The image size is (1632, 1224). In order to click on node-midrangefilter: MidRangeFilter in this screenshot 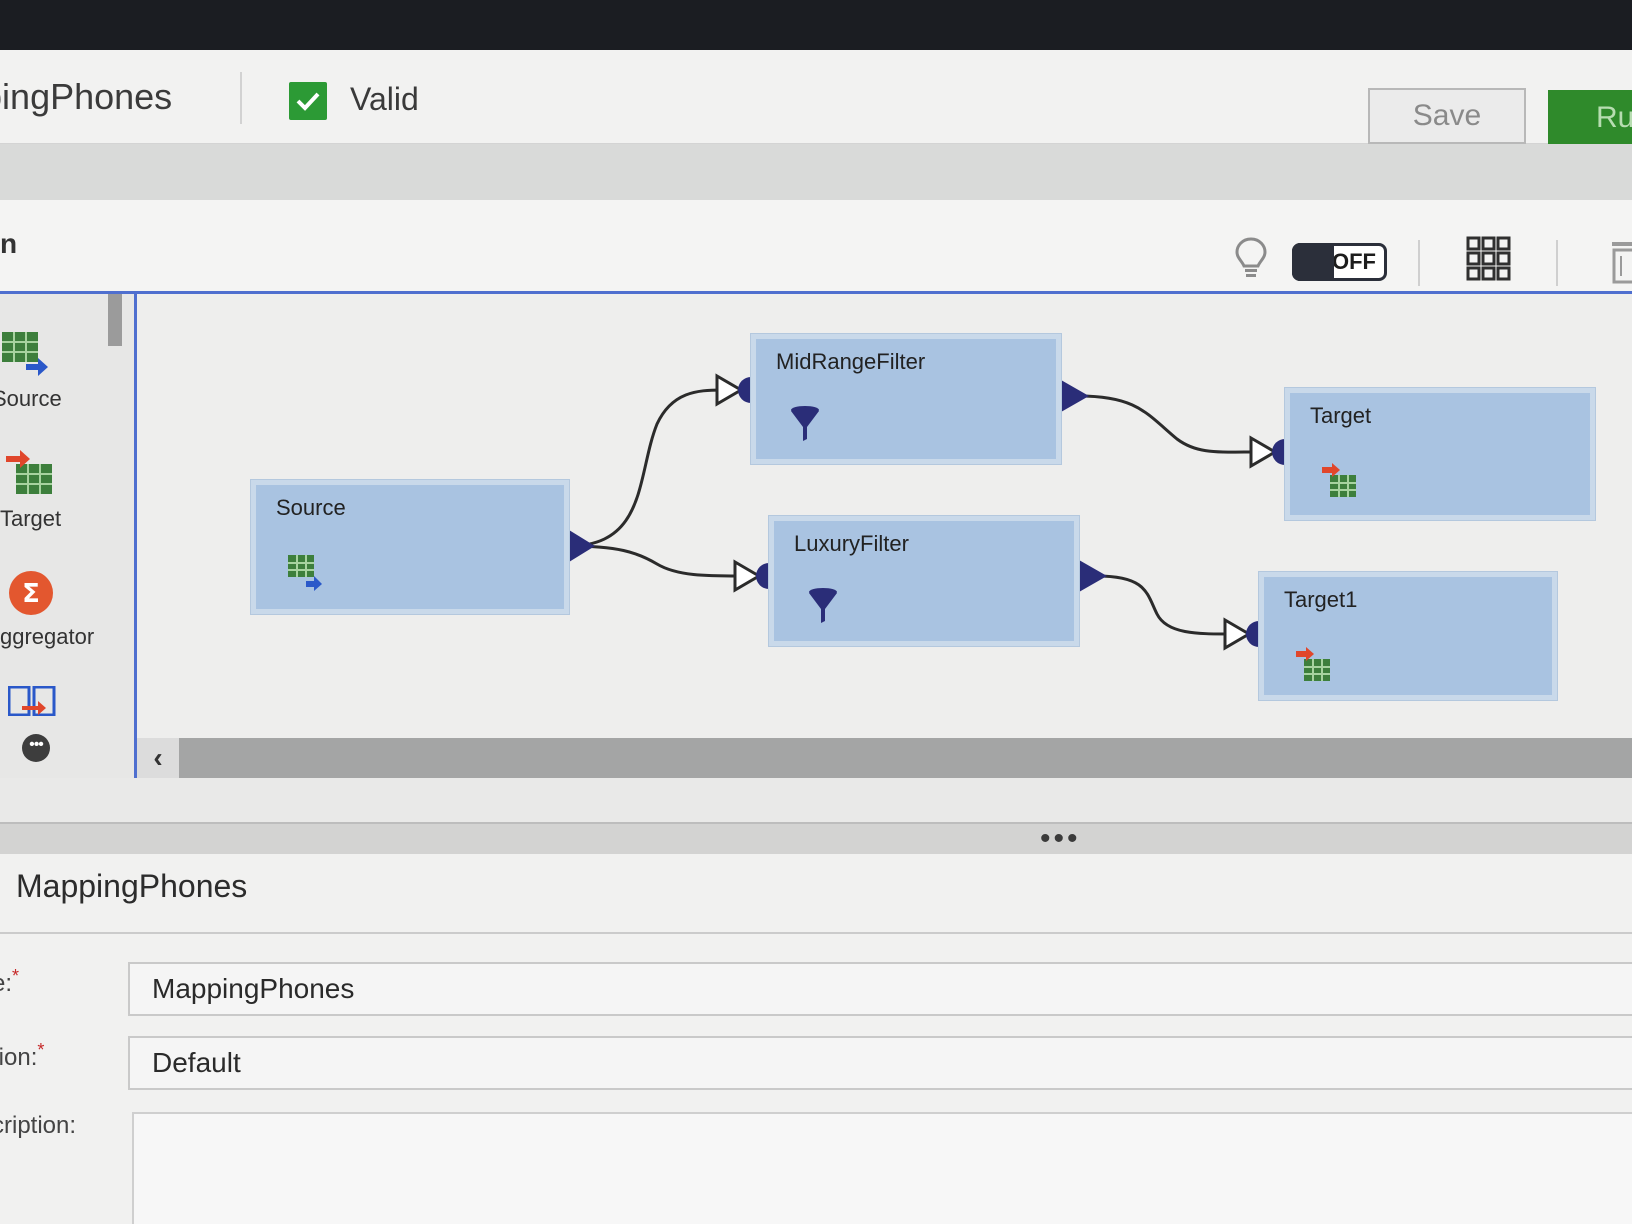, I will do `click(906, 399)`.